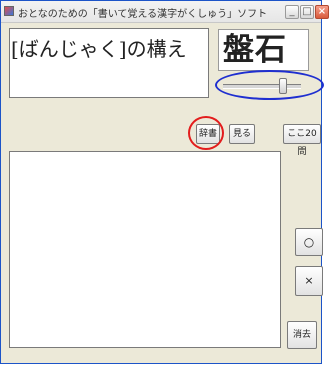  Describe the element at coordinates (302, 335) in the screenshot. I see `erase-button: 消去` at that location.